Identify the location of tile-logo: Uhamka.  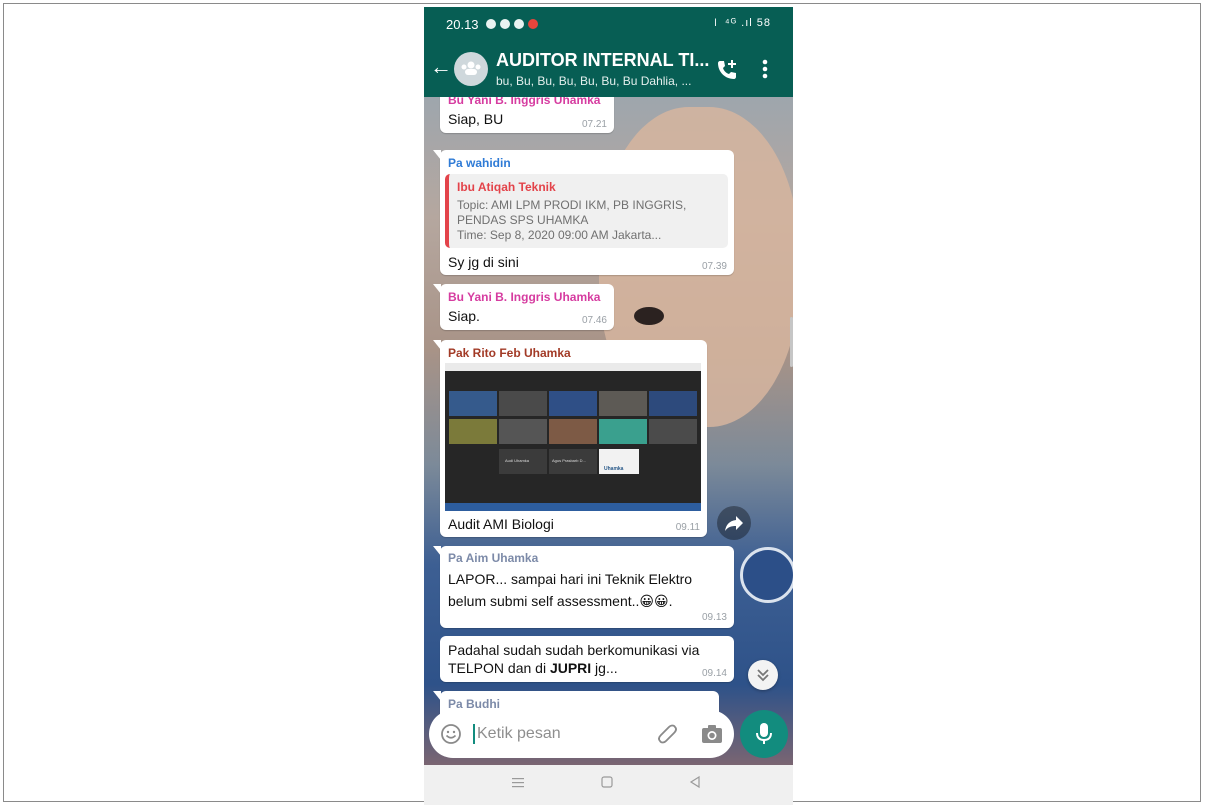
(614, 469).